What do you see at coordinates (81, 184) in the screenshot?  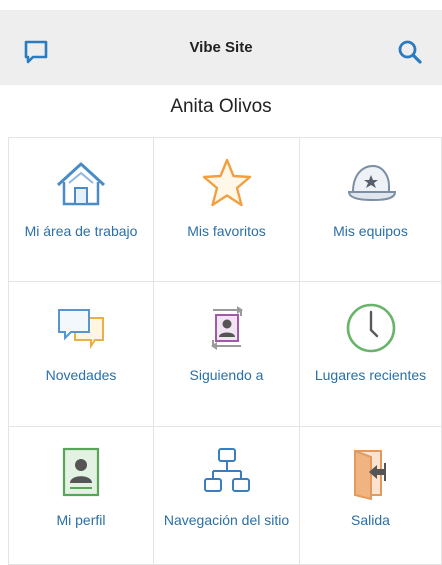 I see `home-icon` at bounding box center [81, 184].